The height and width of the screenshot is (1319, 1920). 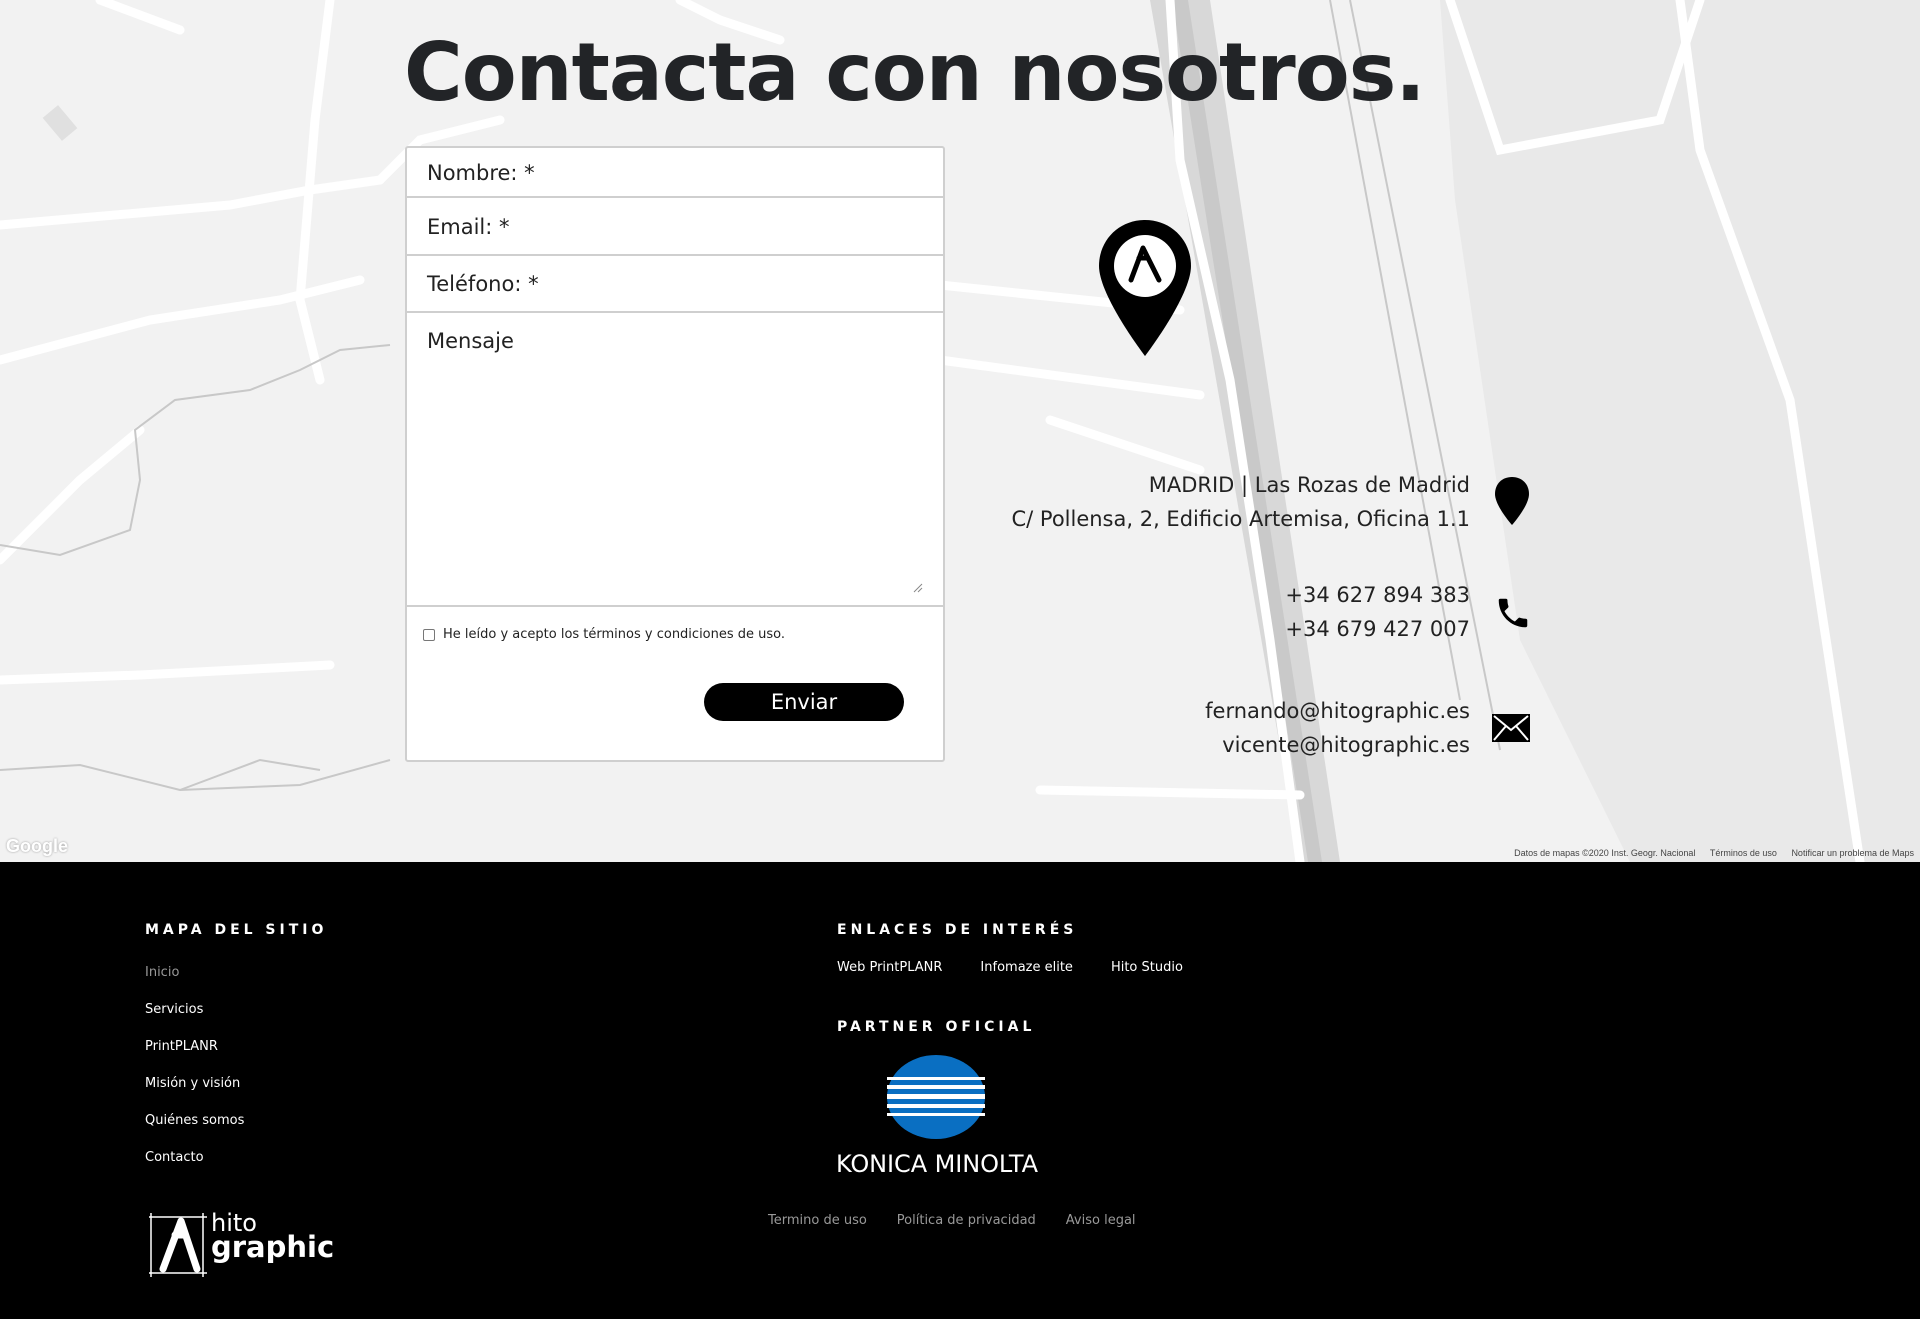 What do you see at coordinates (1743, 853) in the screenshot?
I see `map-terms-link: Términos de uso` at bounding box center [1743, 853].